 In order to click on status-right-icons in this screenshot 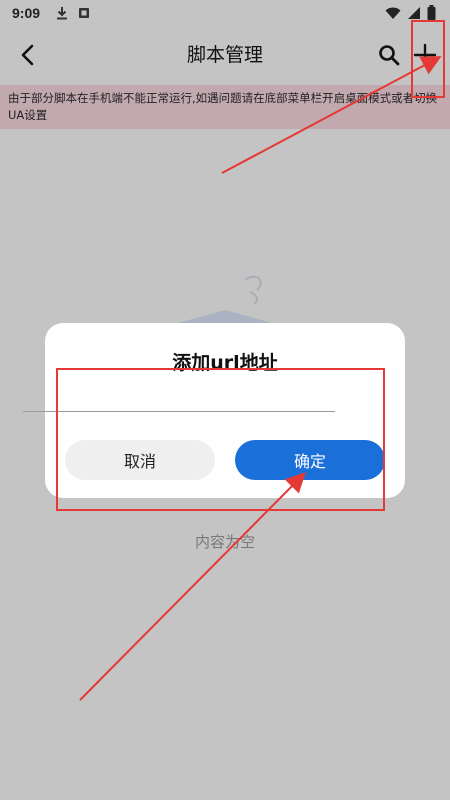, I will do `click(410, 12)`.